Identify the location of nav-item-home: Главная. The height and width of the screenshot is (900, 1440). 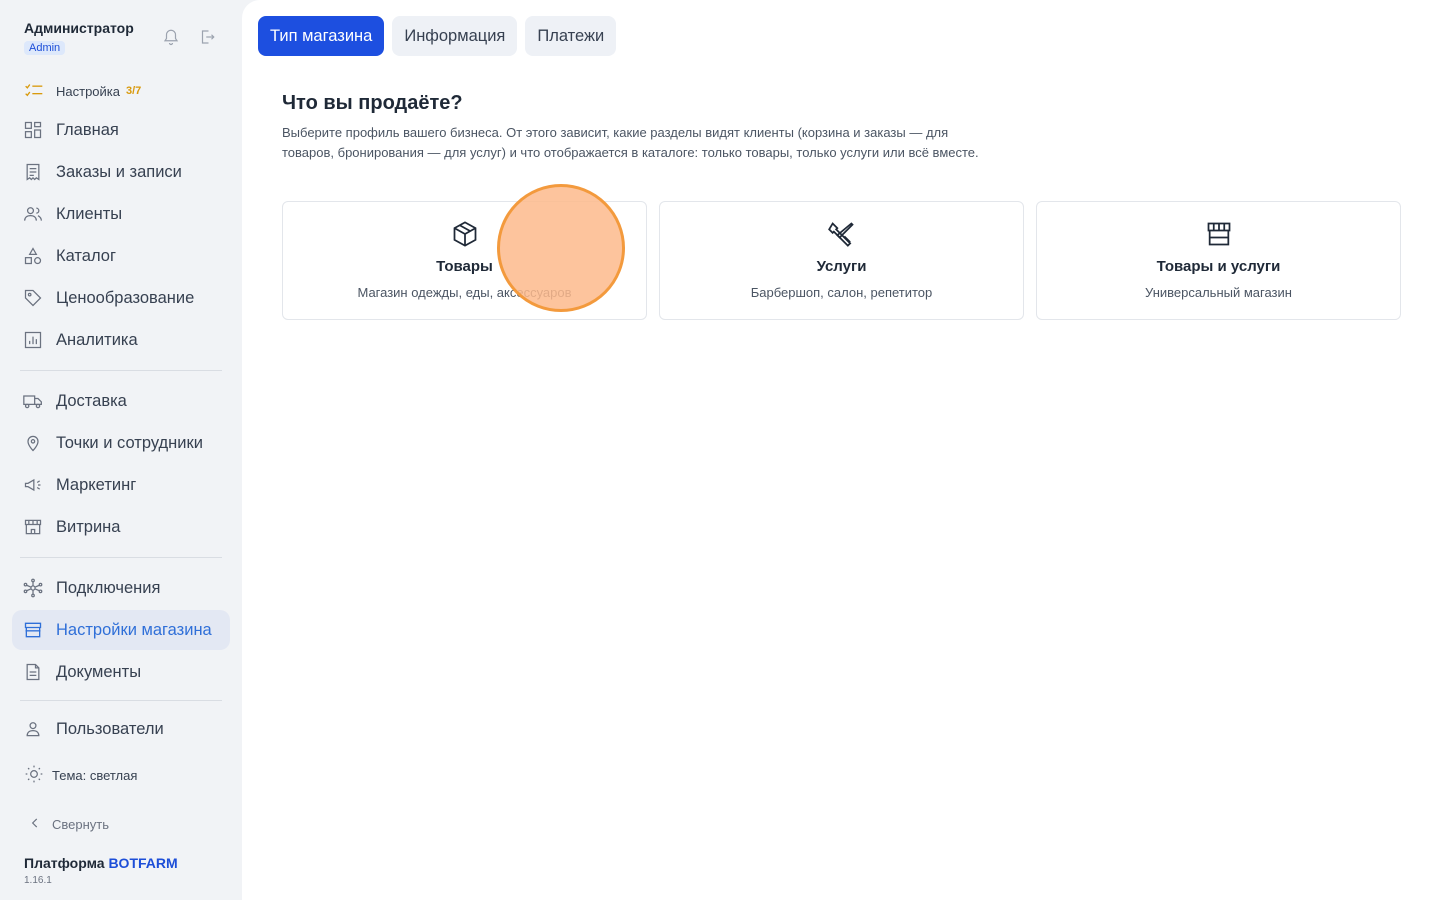
(121, 130).